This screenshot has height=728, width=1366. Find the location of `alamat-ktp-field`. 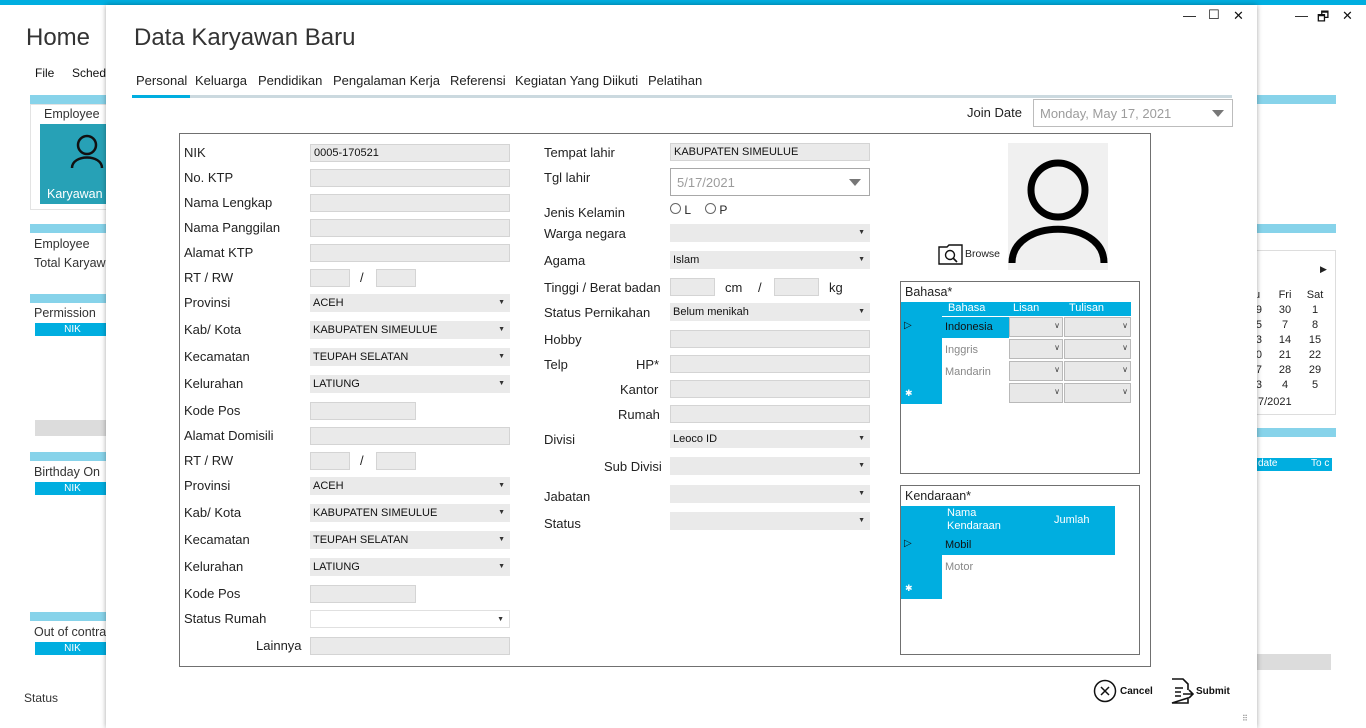

alamat-ktp-field is located at coordinates (410, 253).